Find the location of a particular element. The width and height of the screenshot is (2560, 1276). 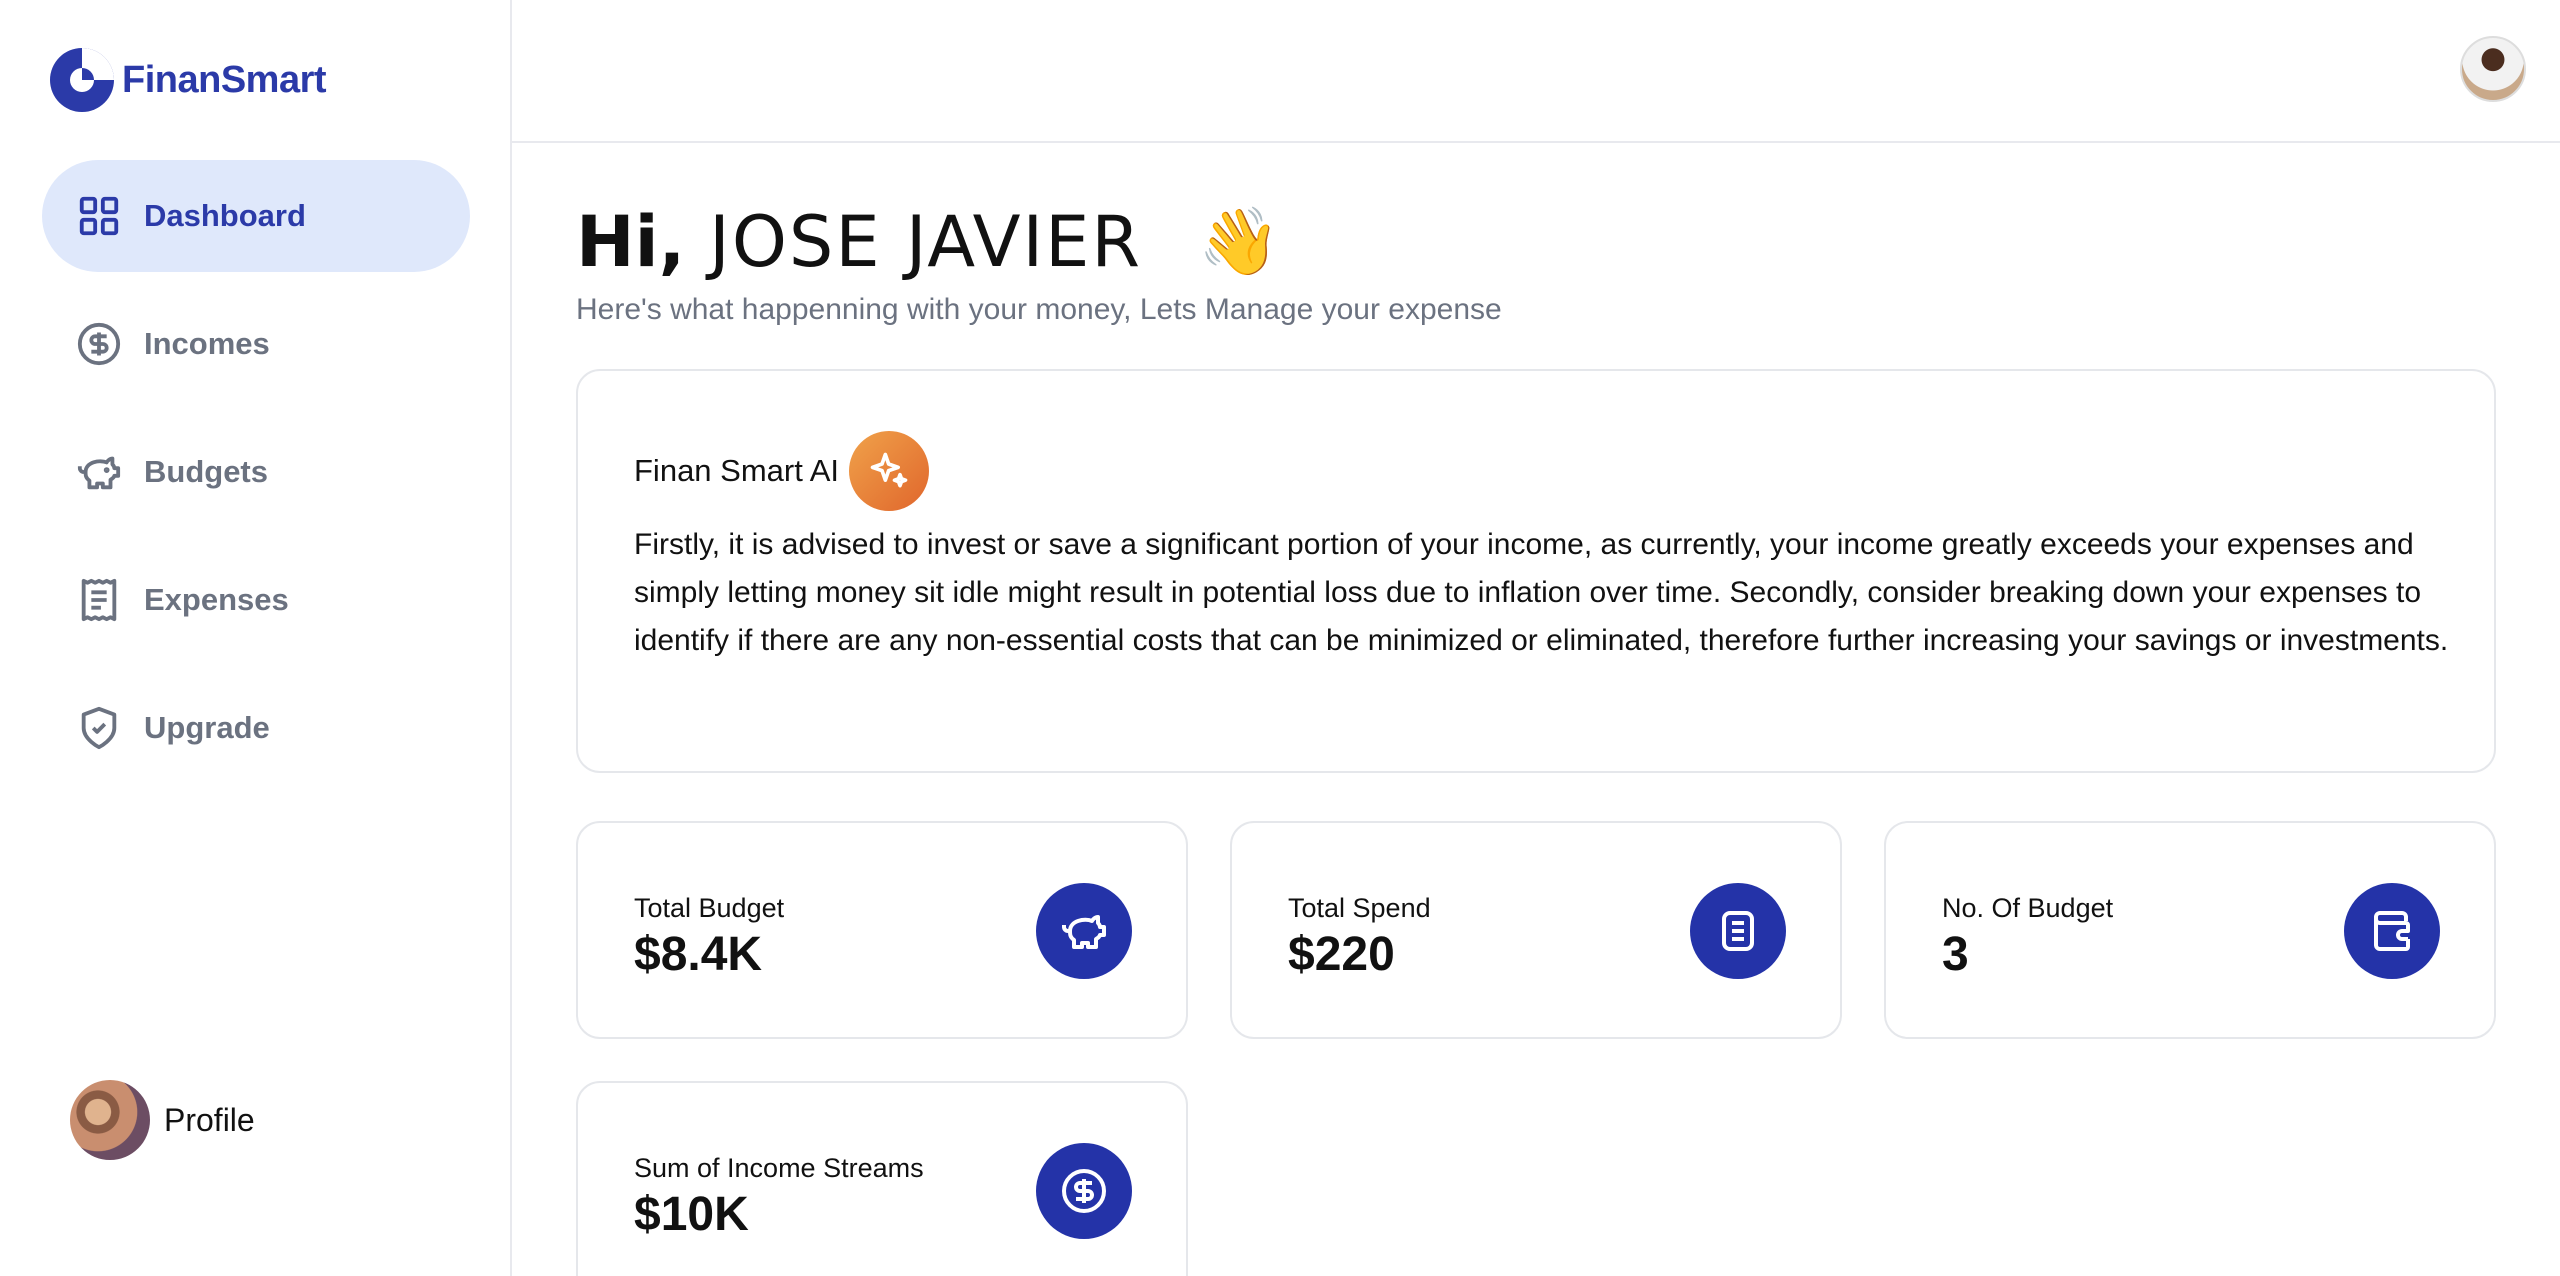

app-name: FinanSmart is located at coordinates (224, 79).